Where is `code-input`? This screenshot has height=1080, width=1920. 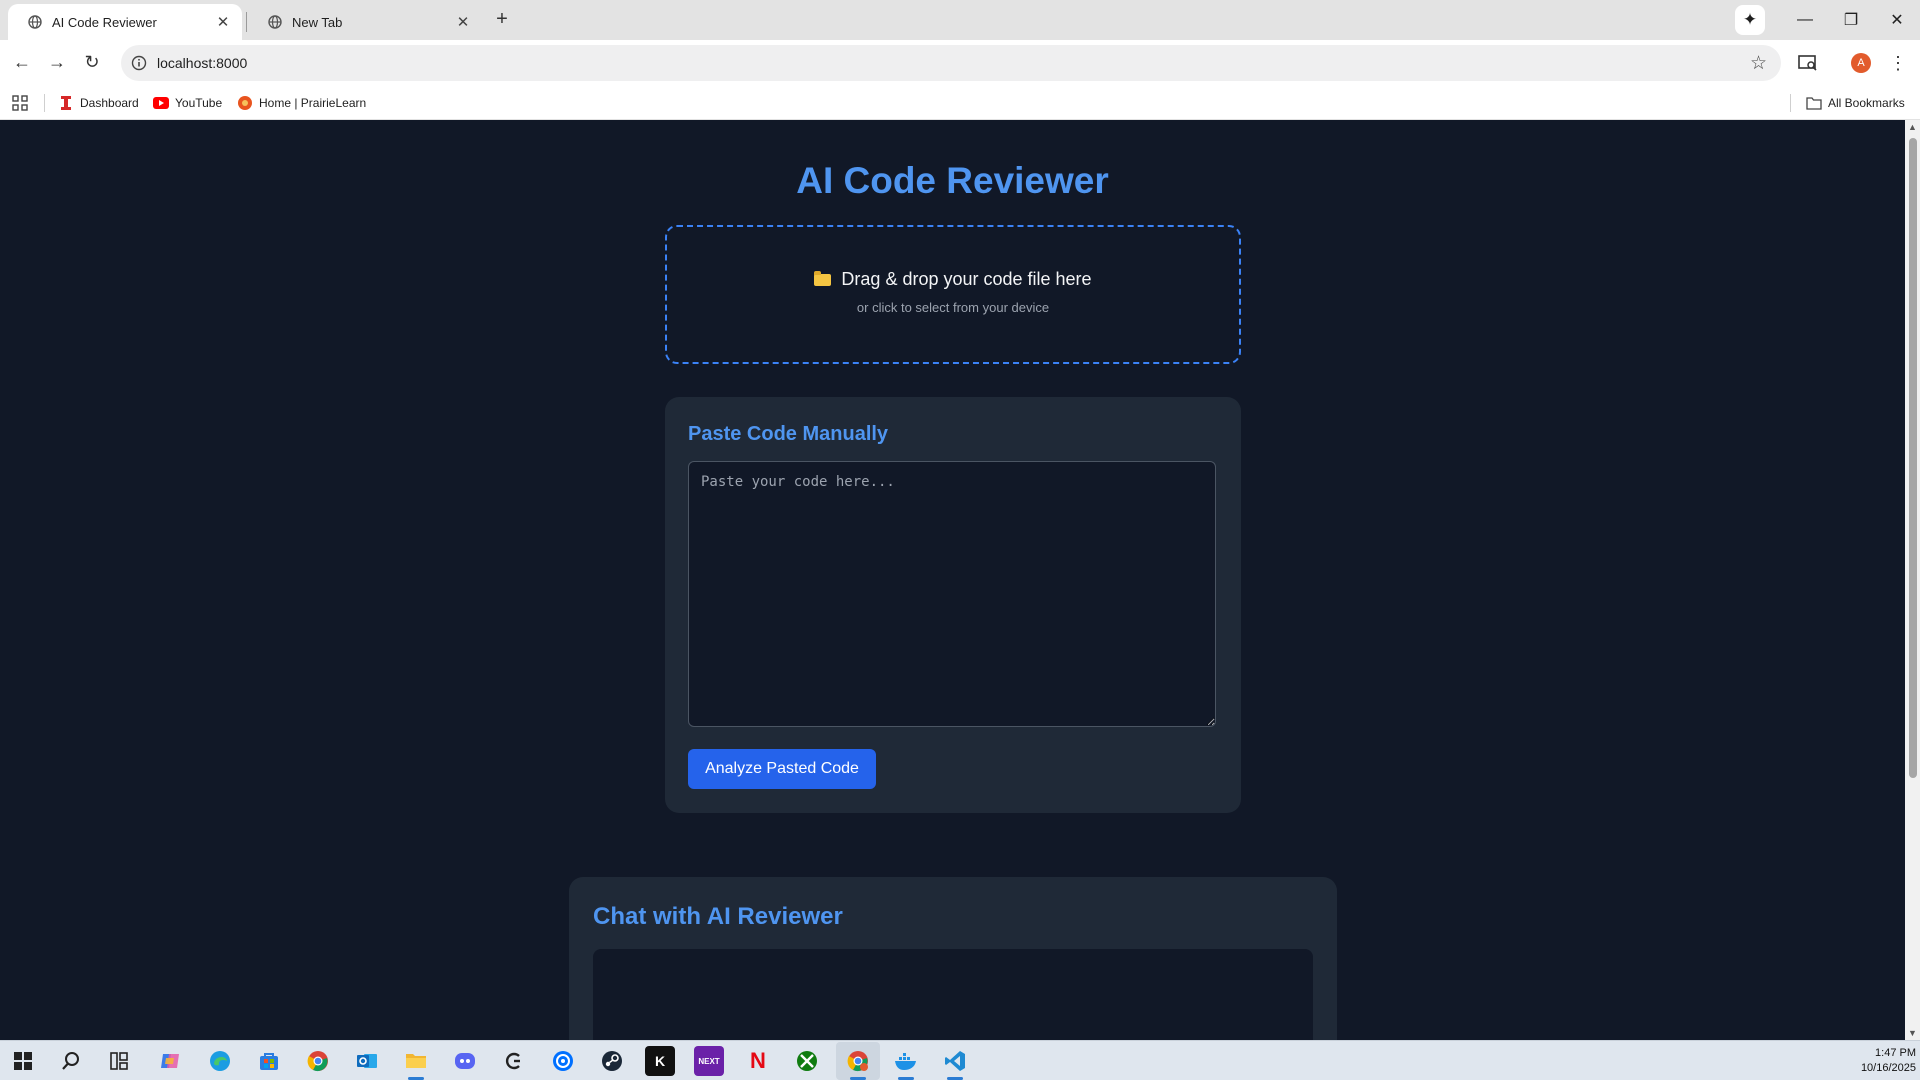
code-input is located at coordinates (952, 594).